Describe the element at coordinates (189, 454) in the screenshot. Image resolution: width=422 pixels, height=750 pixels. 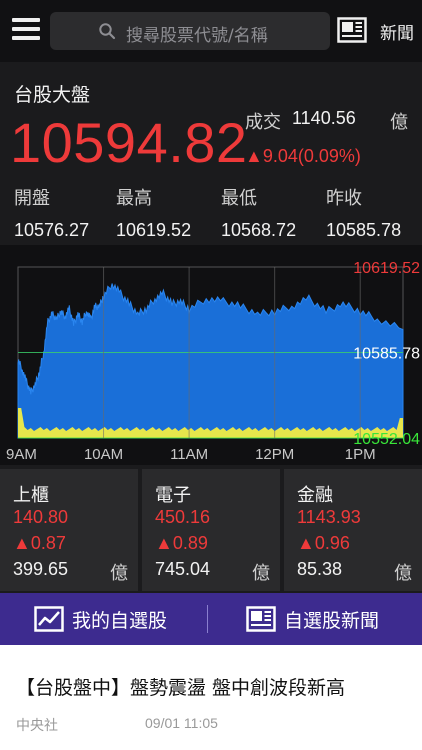
I see `x-tick-label: 11AM` at that location.